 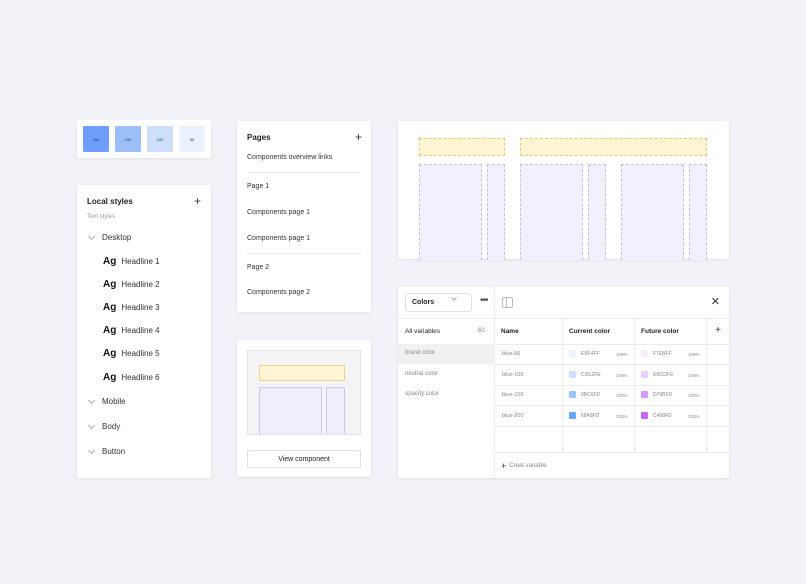 What do you see at coordinates (512, 395) in the screenshot?
I see `variable-name: blue-150` at bounding box center [512, 395].